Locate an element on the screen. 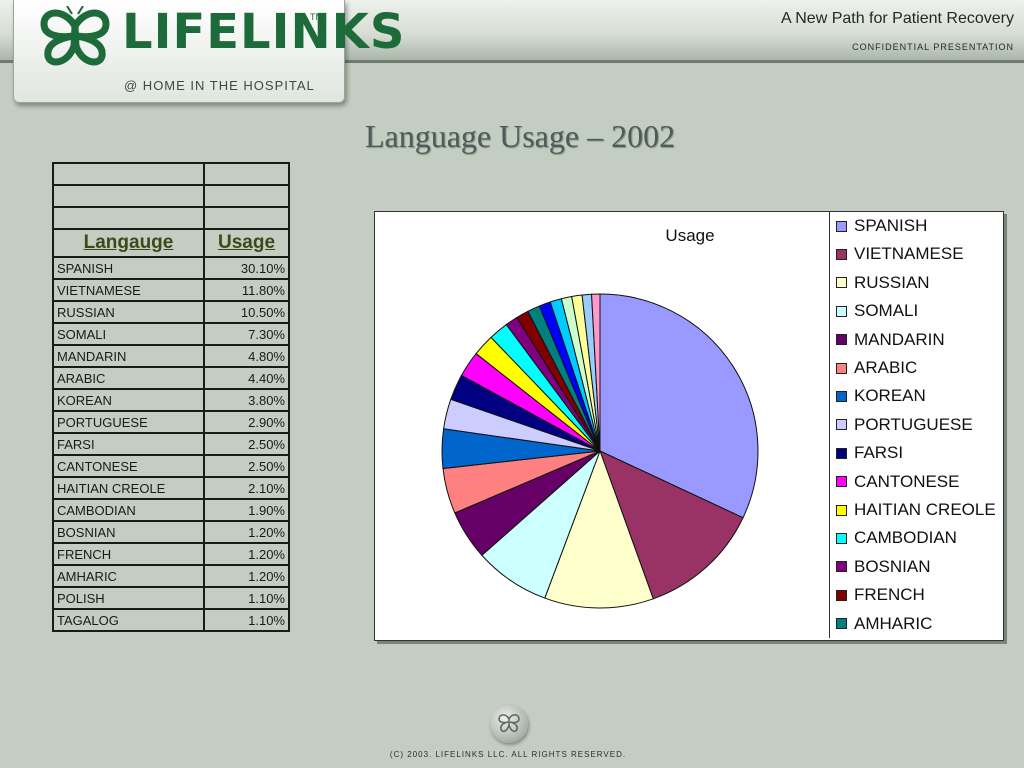  page-title: Language Usage – 2002 is located at coordinates (520, 136).